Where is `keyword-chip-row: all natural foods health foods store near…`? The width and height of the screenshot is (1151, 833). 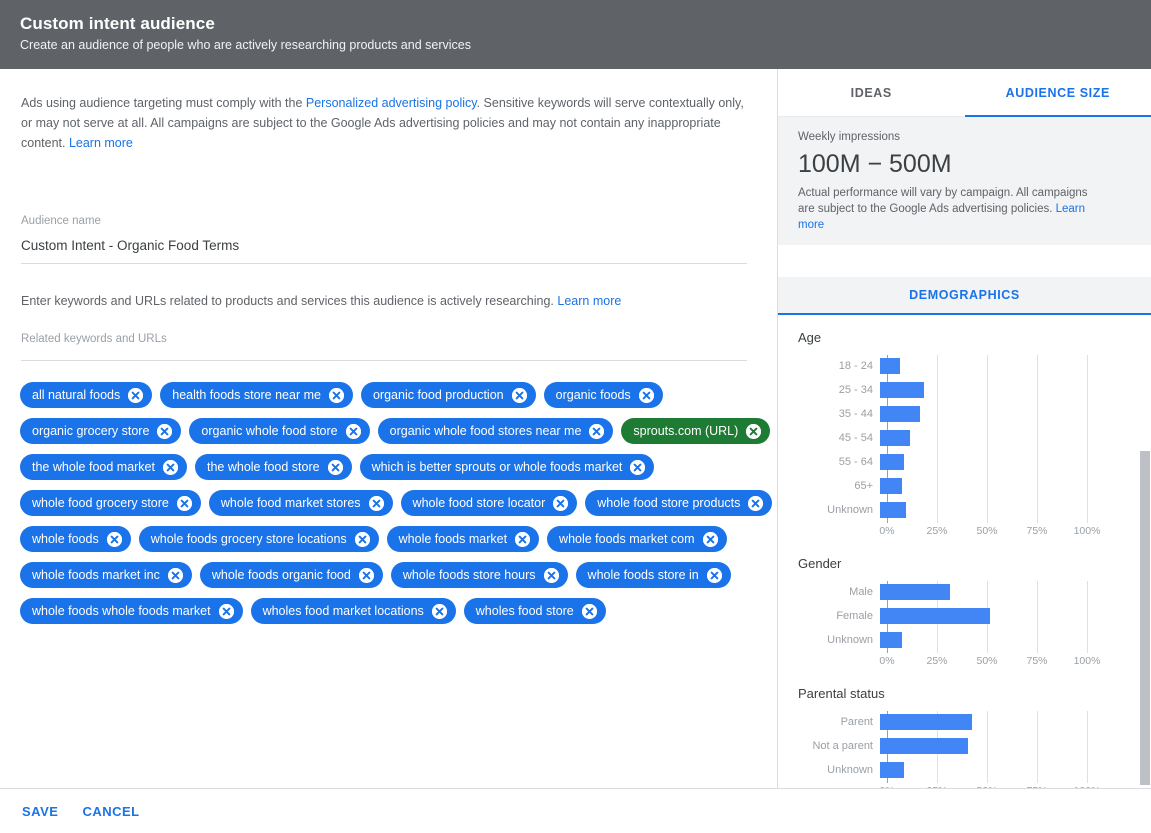
keyword-chip-row: all natural foods health foods store near… is located at coordinates (390, 395).